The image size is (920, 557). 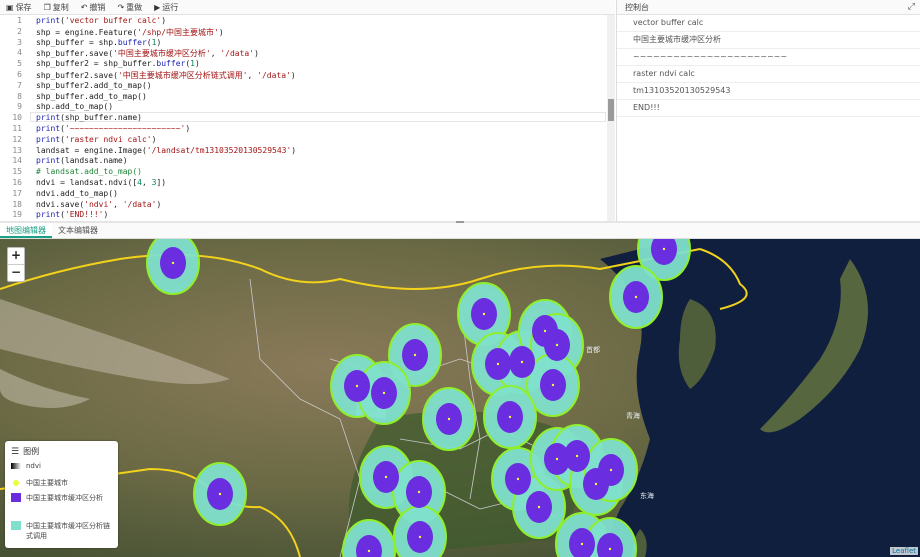 What do you see at coordinates (84, 7) in the screenshot?
I see `undo-icon: ↶` at bounding box center [84, 7].